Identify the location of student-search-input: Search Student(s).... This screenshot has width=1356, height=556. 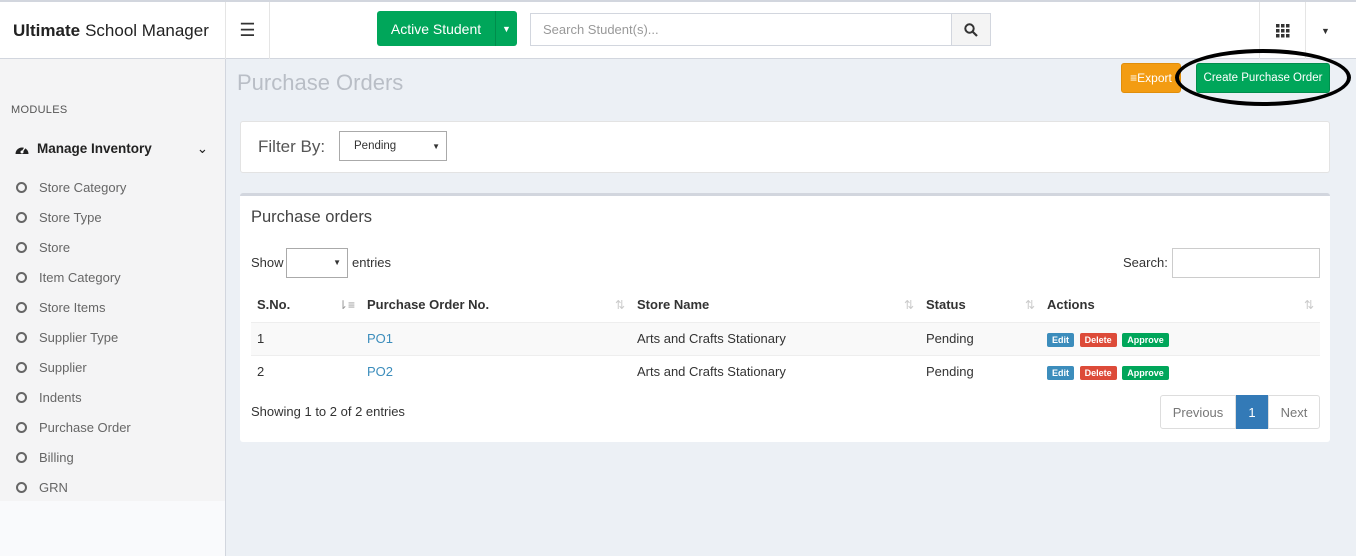
(741, 29).